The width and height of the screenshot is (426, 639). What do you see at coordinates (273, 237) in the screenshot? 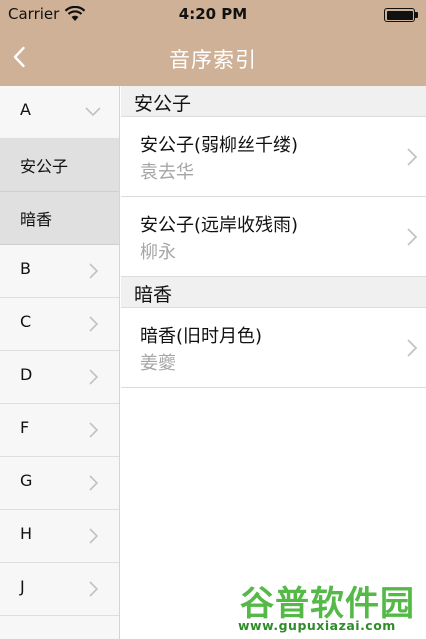
I see `list-item: 安公子(远岸收残雨) 柳永` at bounding box center [273, 237].